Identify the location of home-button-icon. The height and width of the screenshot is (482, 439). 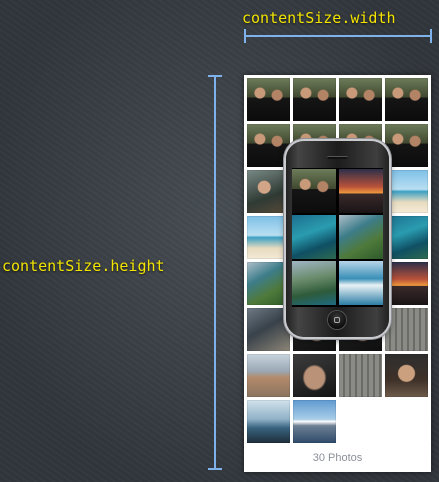
(337, 320).